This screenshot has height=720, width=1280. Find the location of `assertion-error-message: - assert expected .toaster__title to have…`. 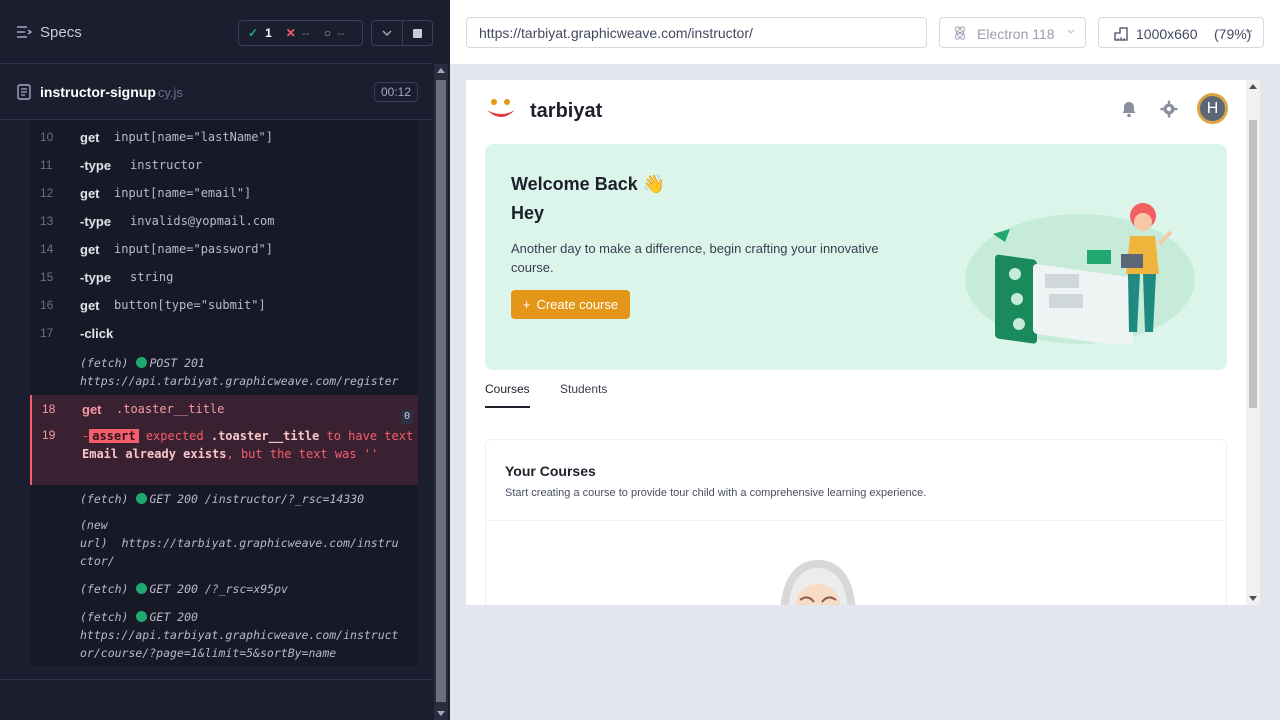

assertion-error-message: - assert expected .toaster__title to have… is located at coordinates (248, 445).